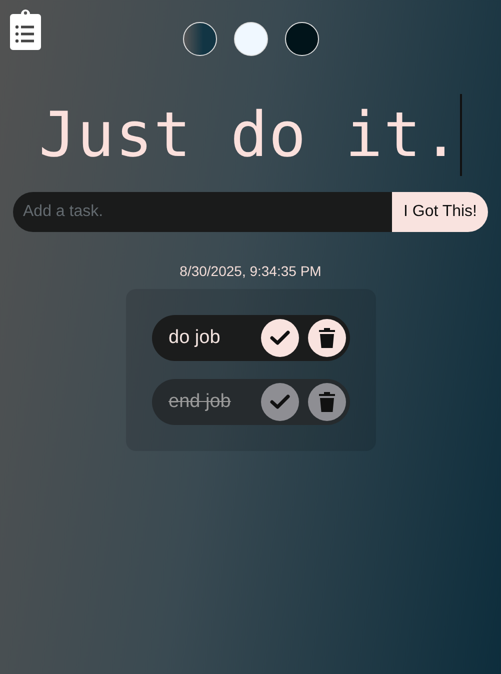 The height and width of the screenshot is (674, 501). Describe the element at coordinates (251, 271) in the screenshot. I see `date-time: 8/30/2025, 9:34:35 PM` at that location.